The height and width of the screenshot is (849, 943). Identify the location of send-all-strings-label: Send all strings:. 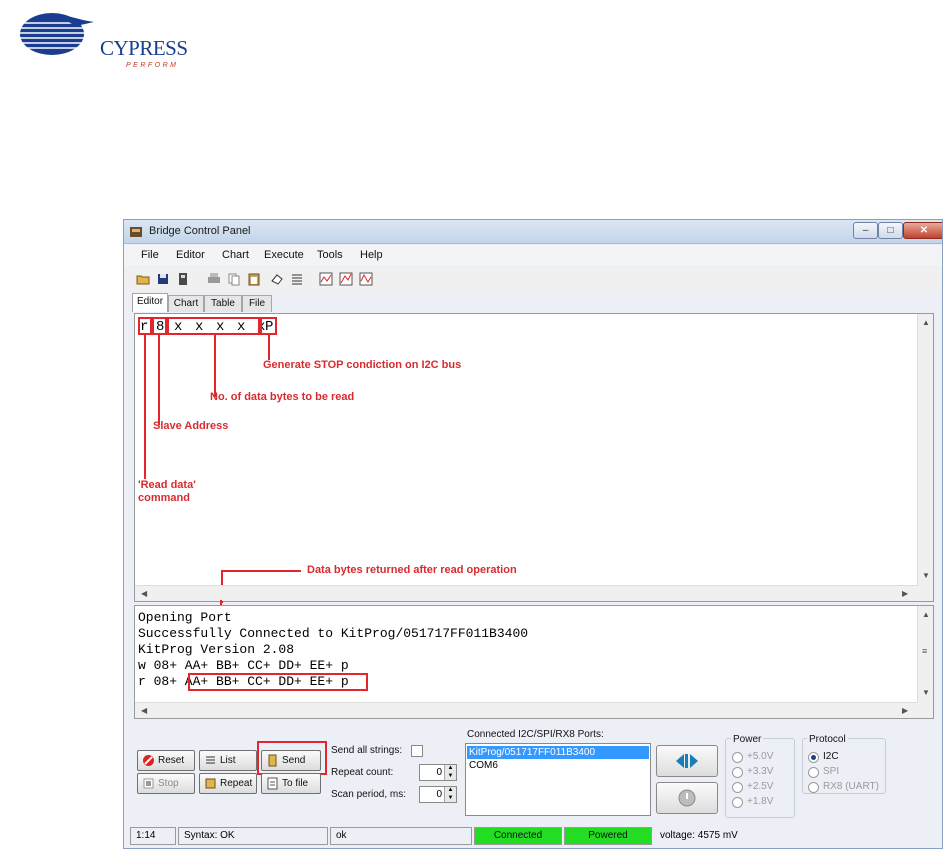
(367, 750).